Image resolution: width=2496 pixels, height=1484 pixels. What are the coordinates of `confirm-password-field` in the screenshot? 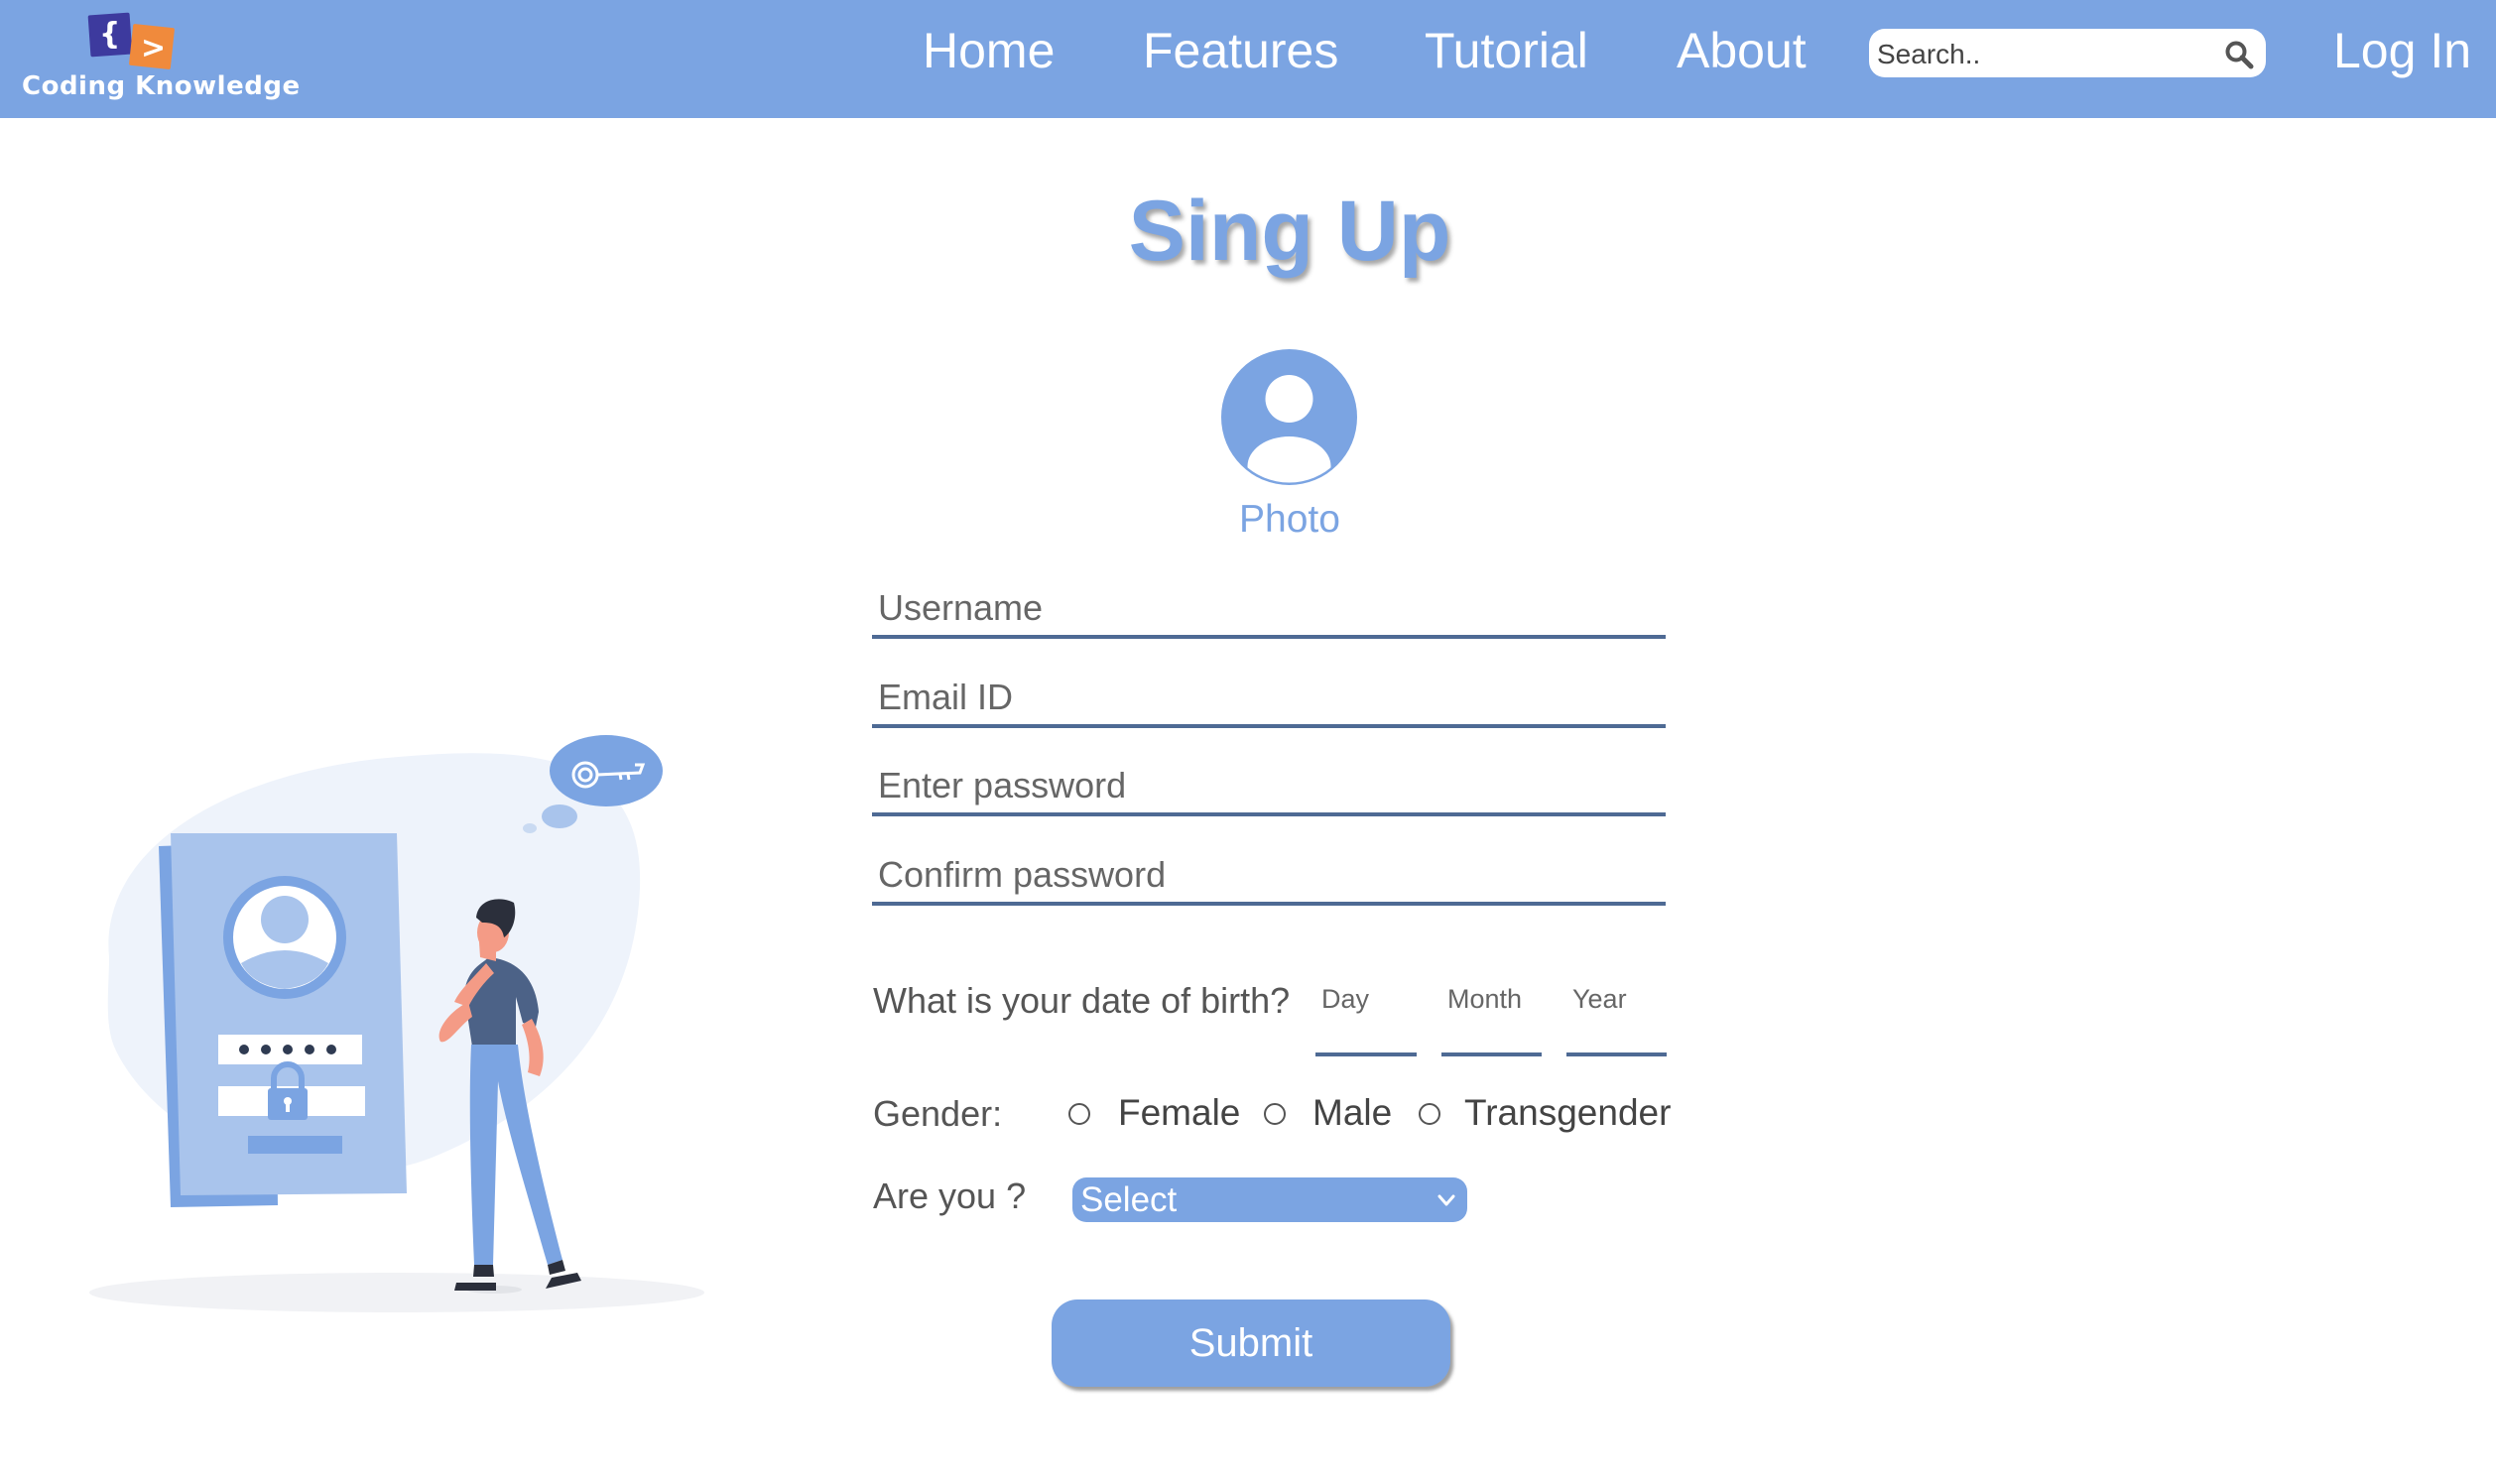 It's located at (1269, 878).